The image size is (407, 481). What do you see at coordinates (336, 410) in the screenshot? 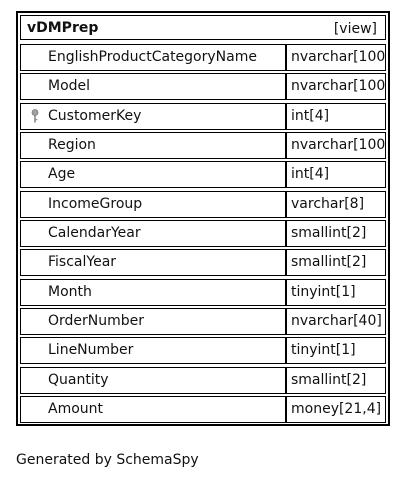
I see `column-type: money[21,4]` at bounding box center [336, 410].